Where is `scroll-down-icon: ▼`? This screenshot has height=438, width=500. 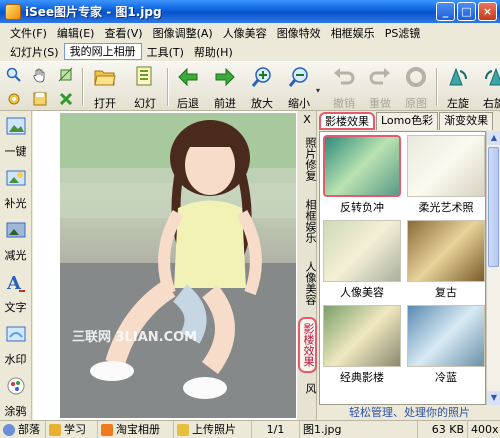
scroll-down-icon: ▼ is located at coordinates (493, 398).